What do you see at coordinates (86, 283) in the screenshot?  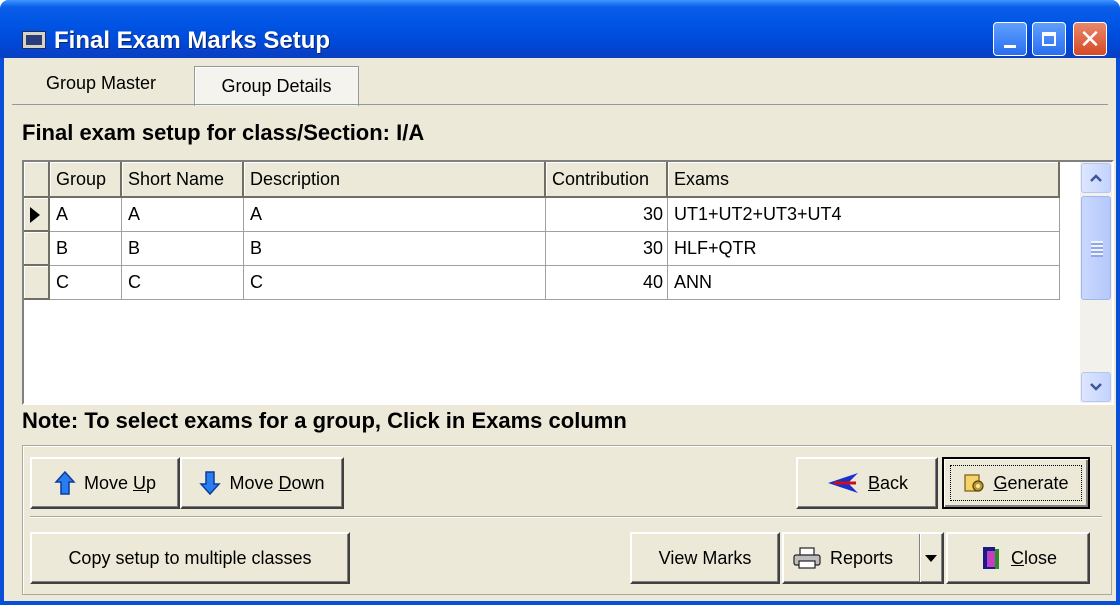 I see `cell-group: C` at bounding box center [86, 283].